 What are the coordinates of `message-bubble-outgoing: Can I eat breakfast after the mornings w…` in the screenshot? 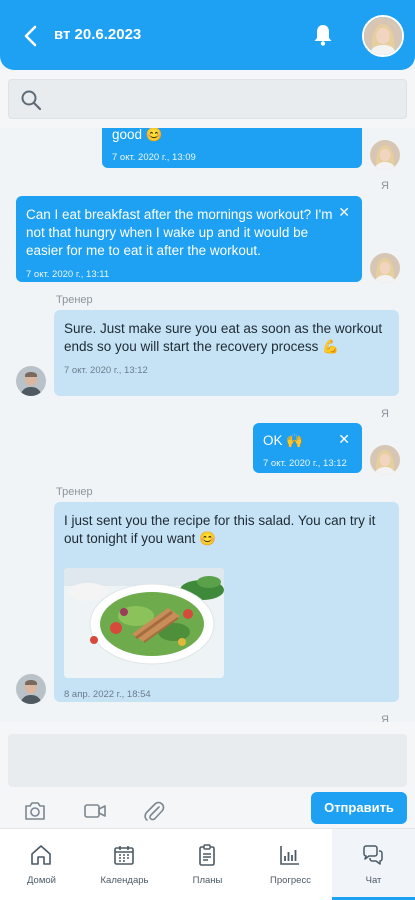 It's located at (189, 239).